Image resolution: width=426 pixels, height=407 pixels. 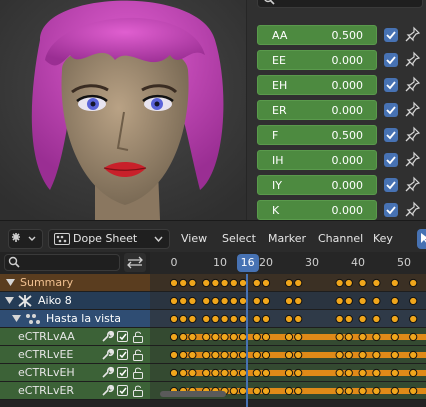 What do you see at coordinates (340, 4) in the screenshot?
I see `shape-key-search-field` at bounding box center [340, 4].